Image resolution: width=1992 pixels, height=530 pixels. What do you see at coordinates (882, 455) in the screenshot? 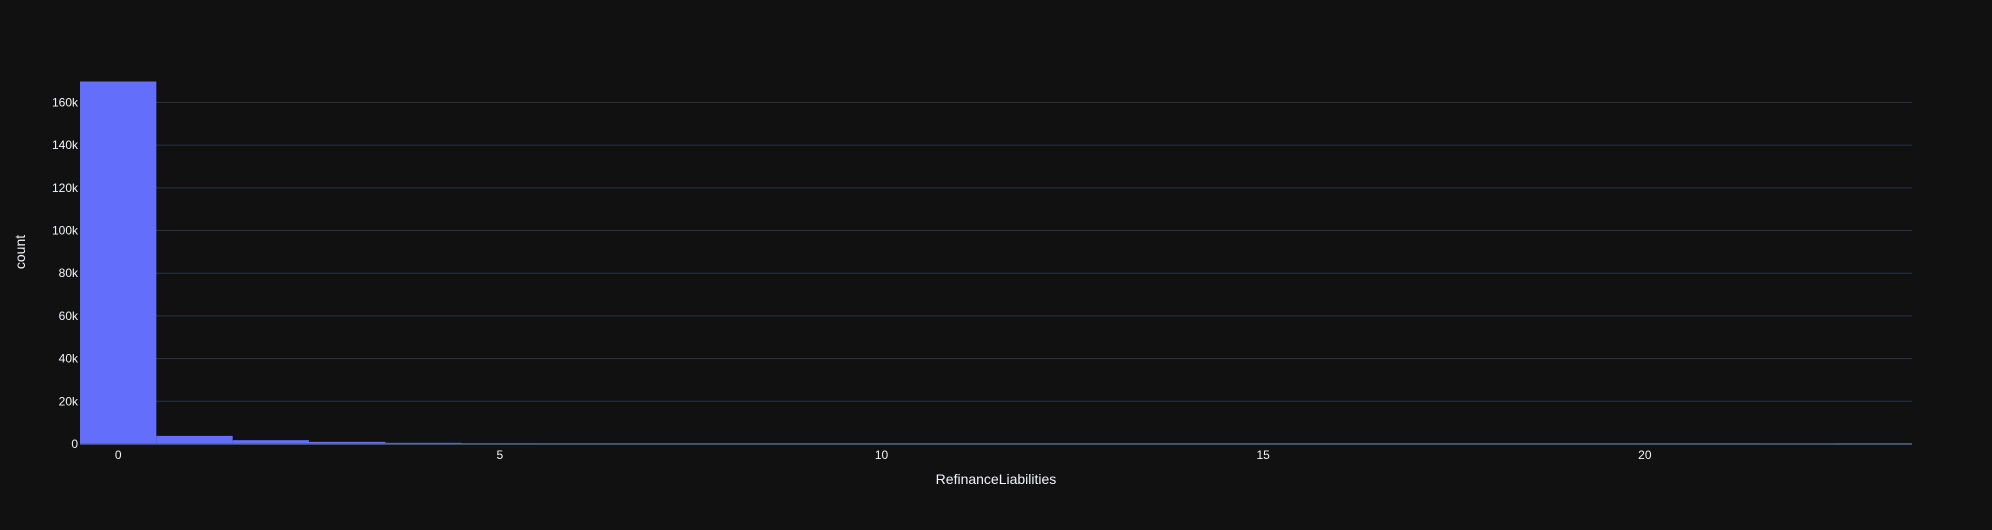
I see `x-tick-label: 10` at bounding box center [882, 455].